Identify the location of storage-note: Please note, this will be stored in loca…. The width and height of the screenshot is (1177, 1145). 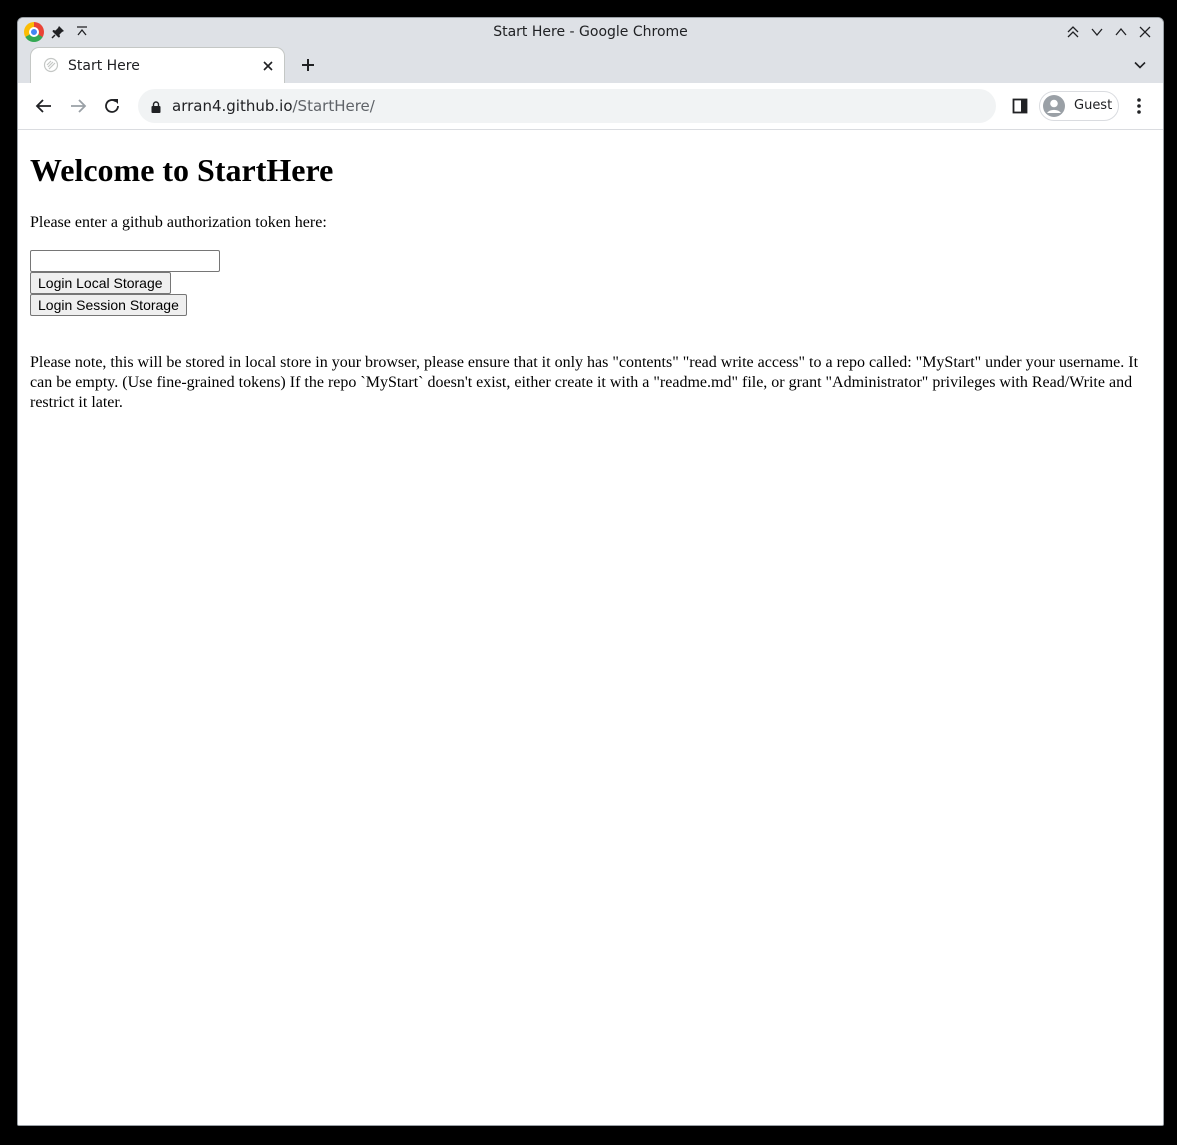
(584, 382).